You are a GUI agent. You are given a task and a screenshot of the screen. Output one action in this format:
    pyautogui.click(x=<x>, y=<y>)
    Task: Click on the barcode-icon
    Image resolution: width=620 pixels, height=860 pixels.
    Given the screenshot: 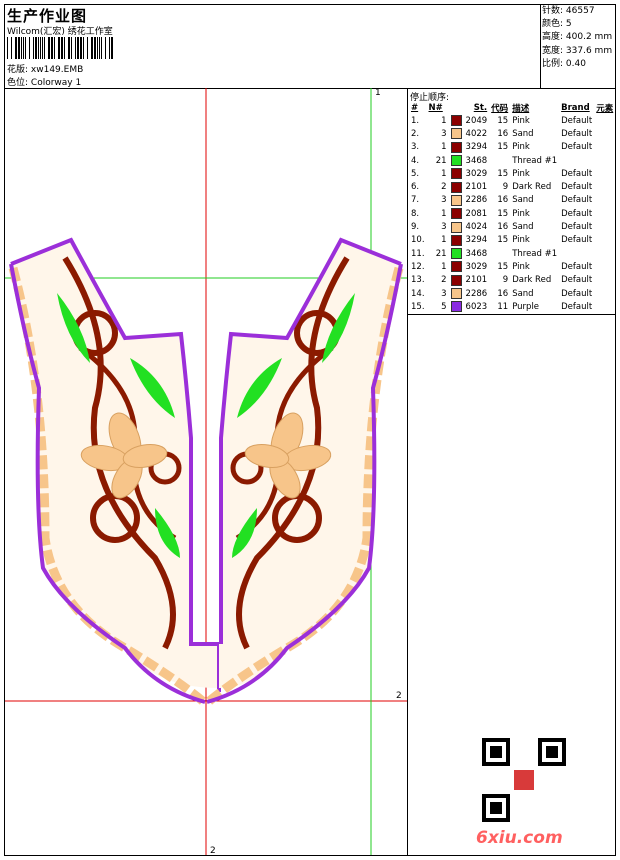 What is the action you would take?
    pyautogui.click(x=60, y=48)
    